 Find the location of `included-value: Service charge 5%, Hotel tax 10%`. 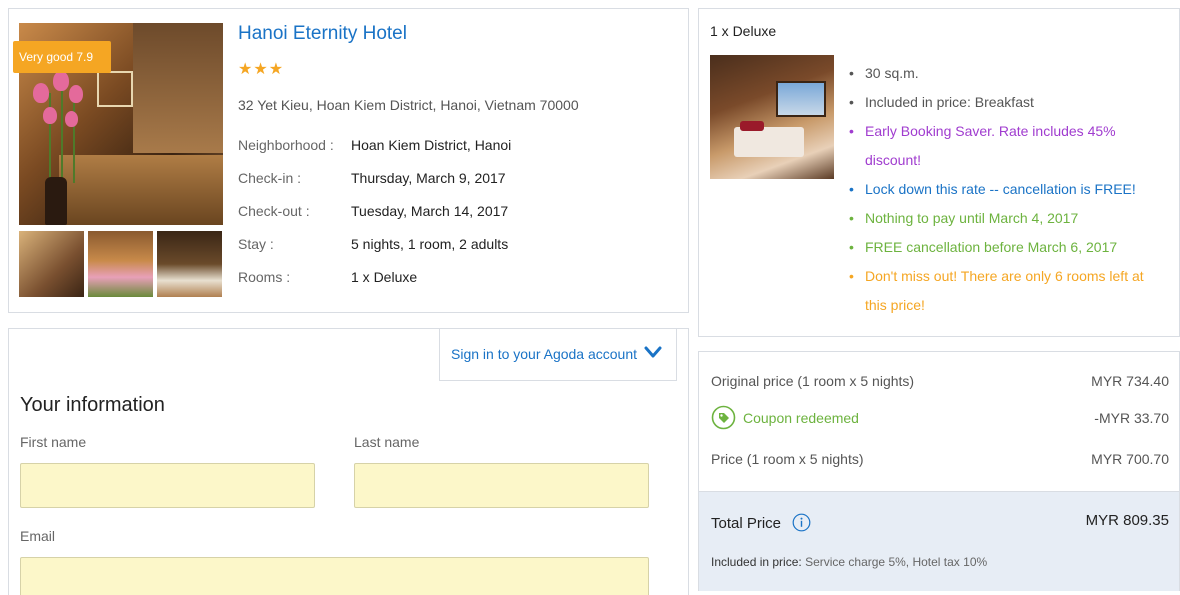

included-value: Service charge 5%, Hotel tax 10% is located at coordinates (894, 562).